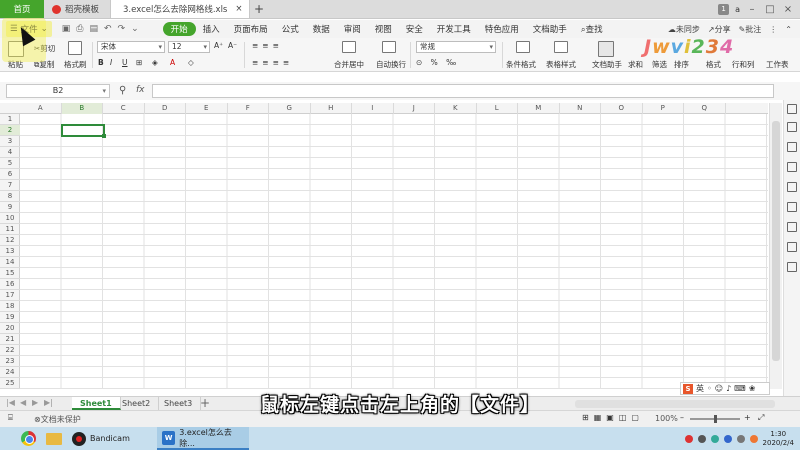 The image size is (800, 450). What do you see at coordinates (700, 388) in the screenshot?
I see `ime-lang: 英` at bounding box center [700, 388].